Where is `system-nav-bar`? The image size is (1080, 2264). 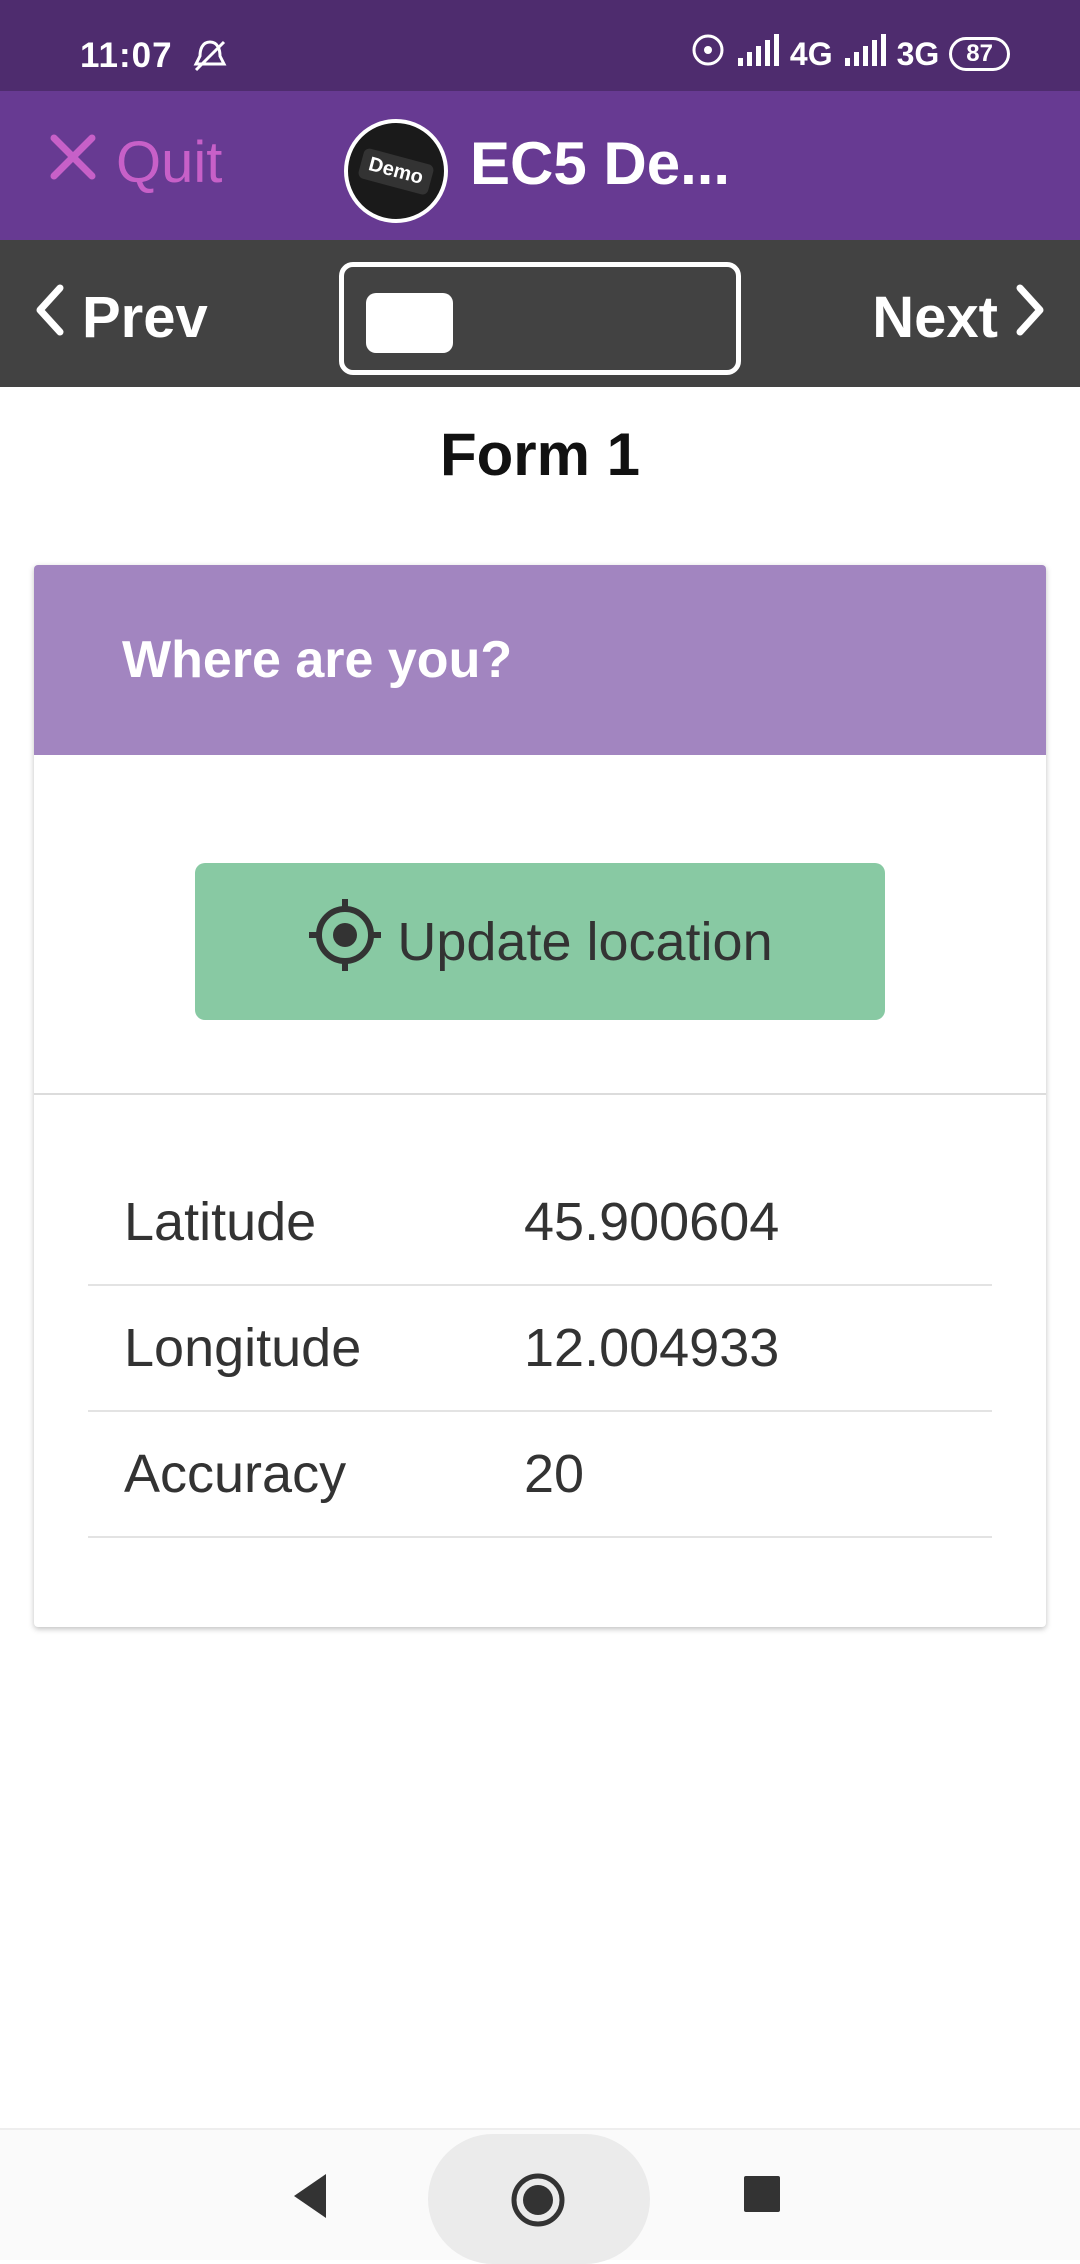 system-nav-bar is located at coordinates (540, 2196).